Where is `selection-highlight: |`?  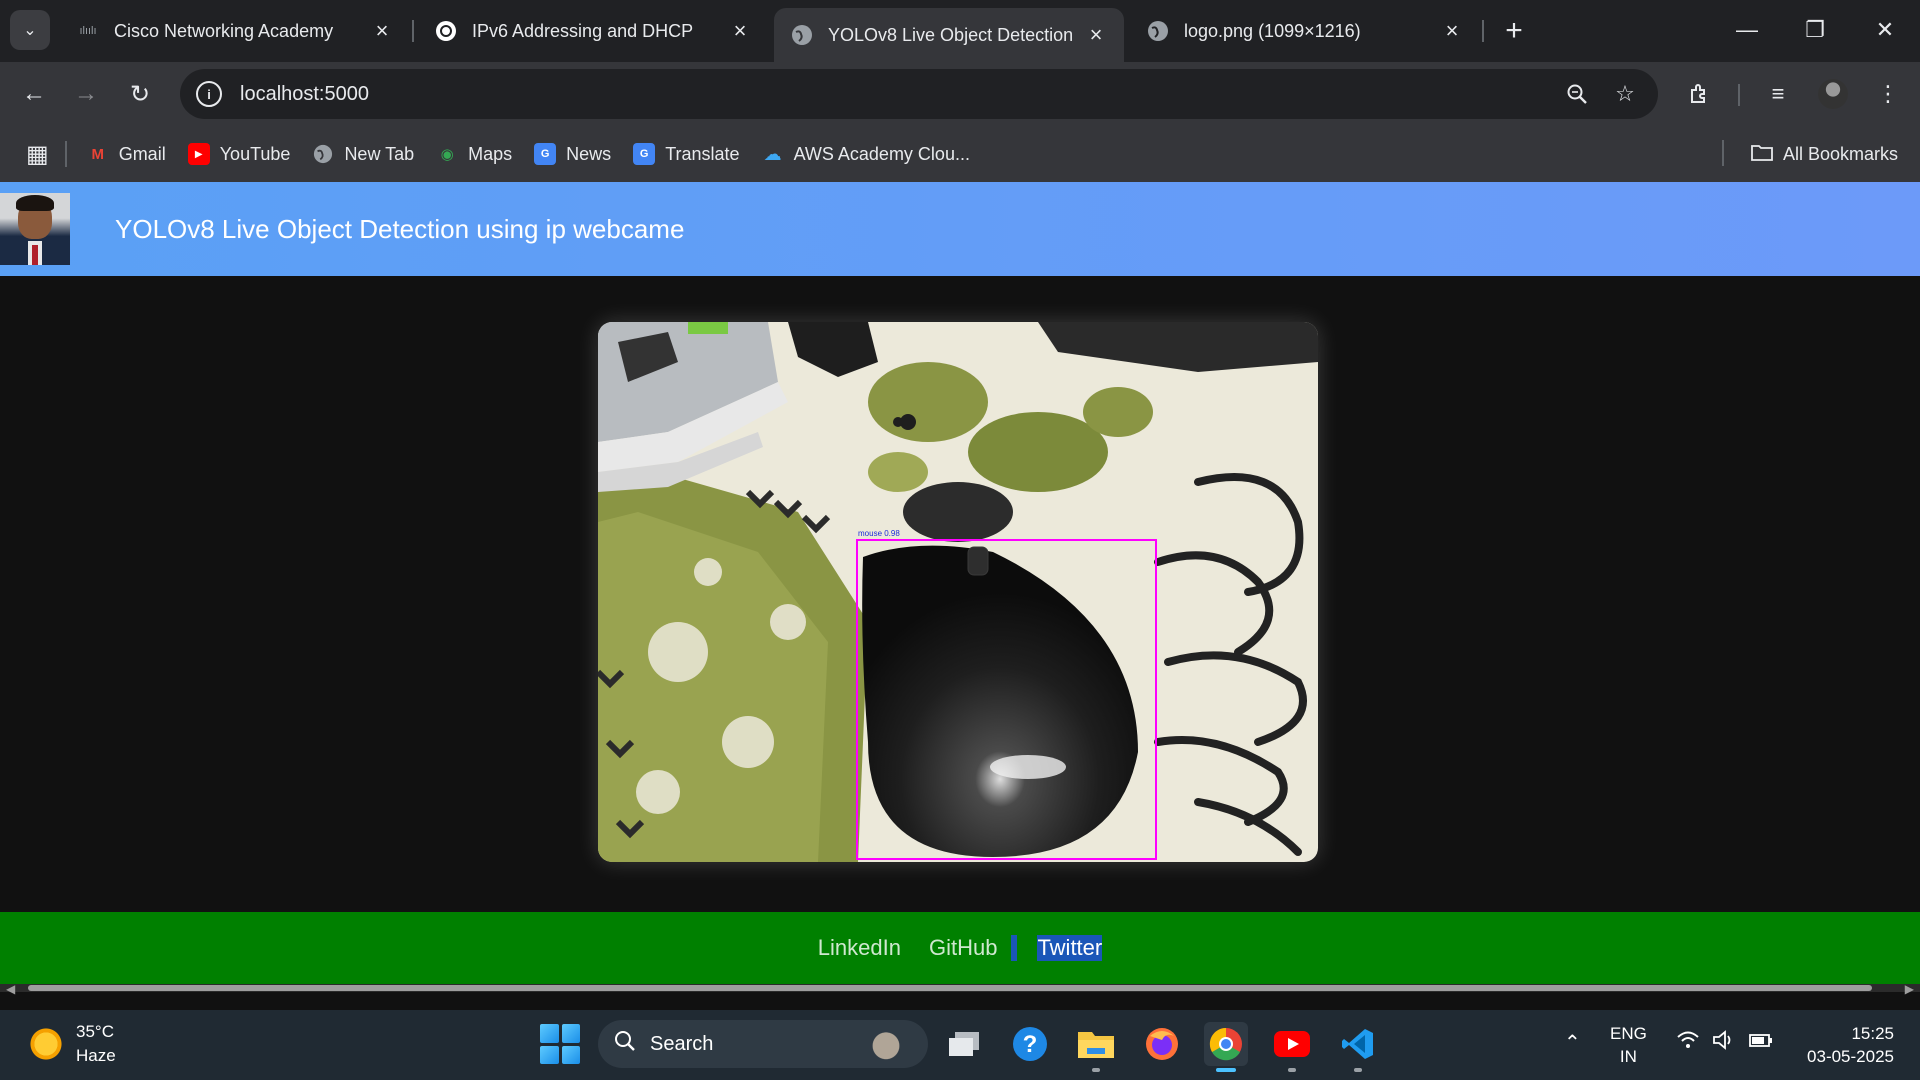
selection-highlight: | is located at coordinates (1014, 948).